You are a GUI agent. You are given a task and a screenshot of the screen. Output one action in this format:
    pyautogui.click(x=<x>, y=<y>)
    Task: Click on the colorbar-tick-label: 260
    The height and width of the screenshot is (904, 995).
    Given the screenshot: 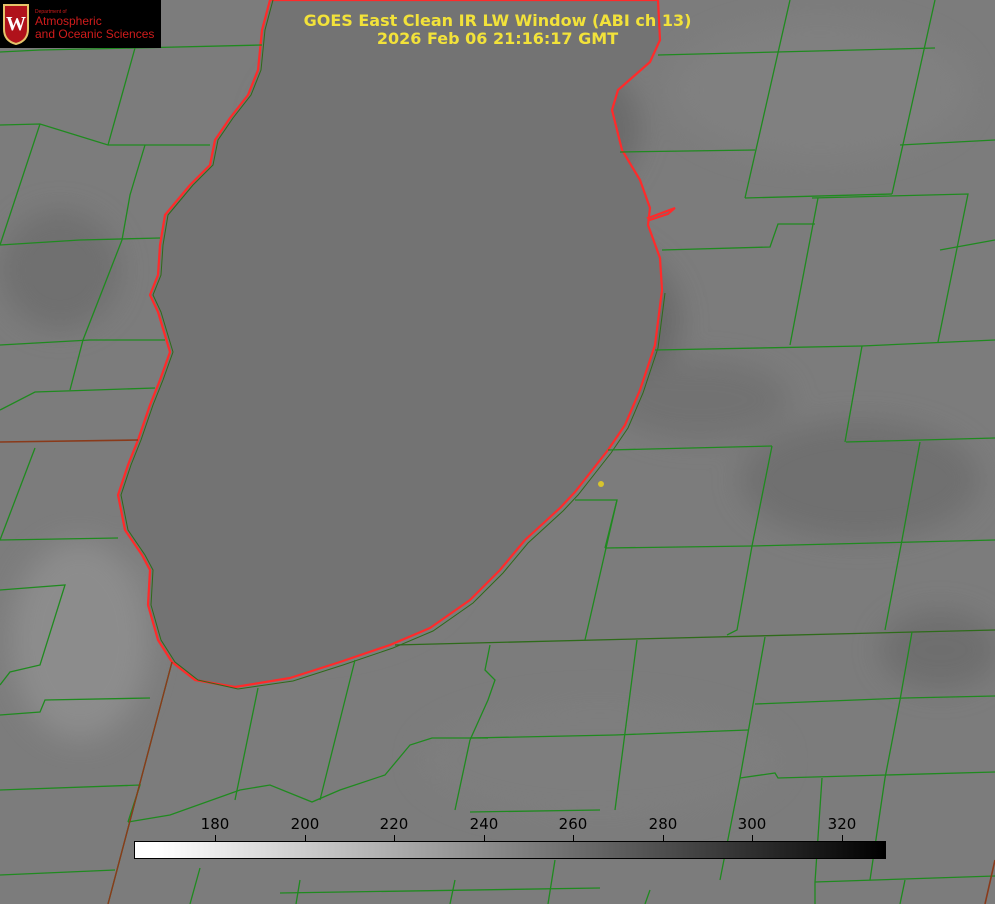 What is the action you would take?
    pyautogui.click(x=573, y=824)
    